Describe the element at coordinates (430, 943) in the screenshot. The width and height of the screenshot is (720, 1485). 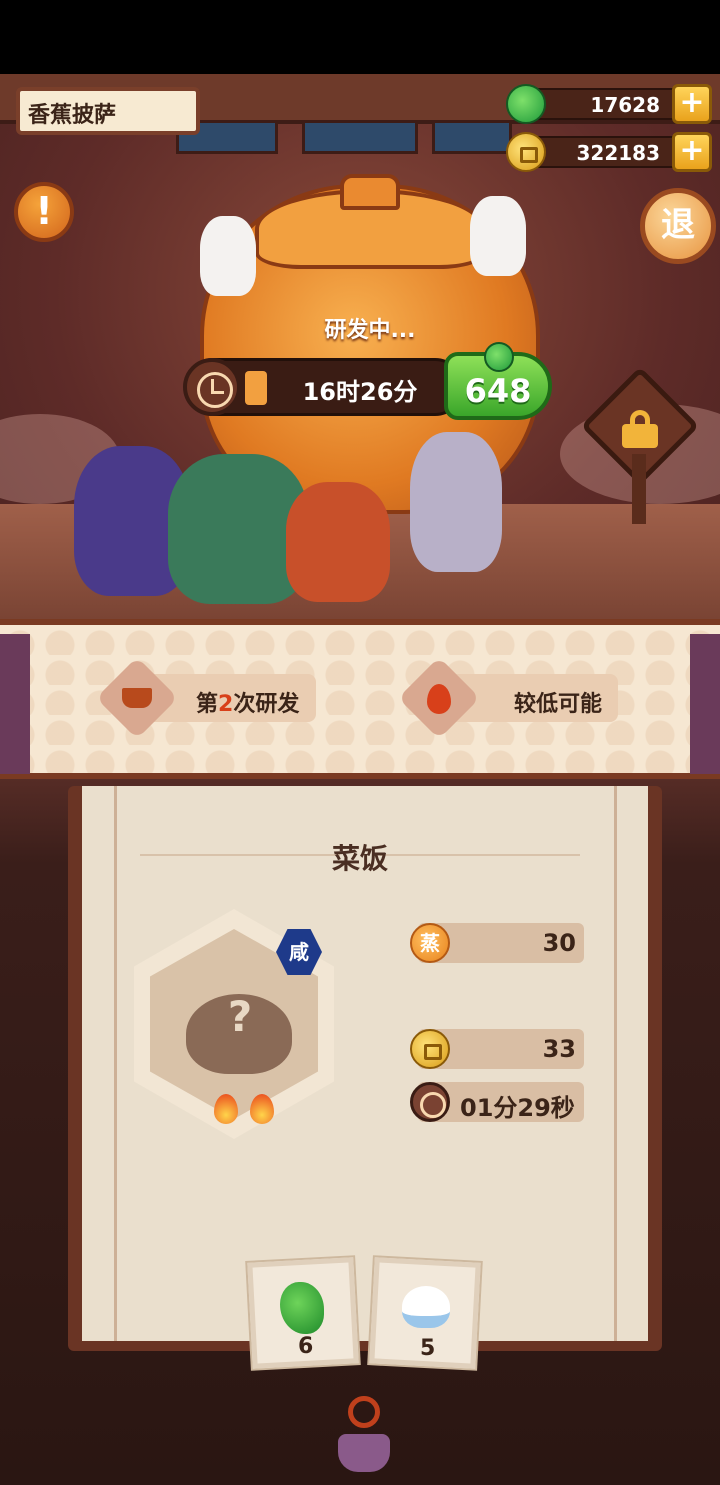
I see `steam-icon: 蒸` at that location.